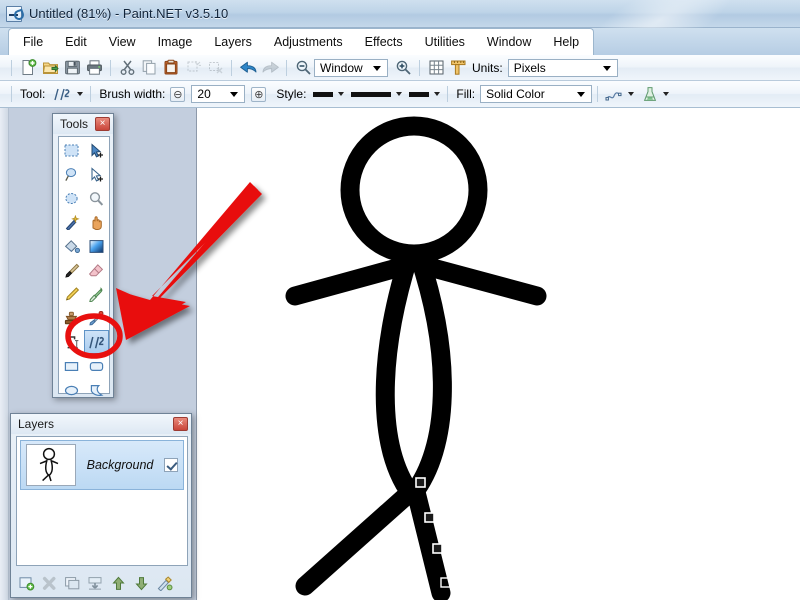  What do you see at coordinates (132, 94) in the screenshot?
I see `brush-width-label: Brush width:` at bounding box center [132, 94].